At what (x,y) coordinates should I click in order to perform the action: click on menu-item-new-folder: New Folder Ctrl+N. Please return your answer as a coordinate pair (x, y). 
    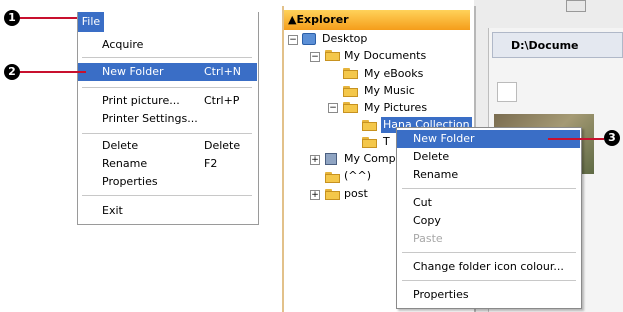
    Looking at the image, I should click on (167, 72).